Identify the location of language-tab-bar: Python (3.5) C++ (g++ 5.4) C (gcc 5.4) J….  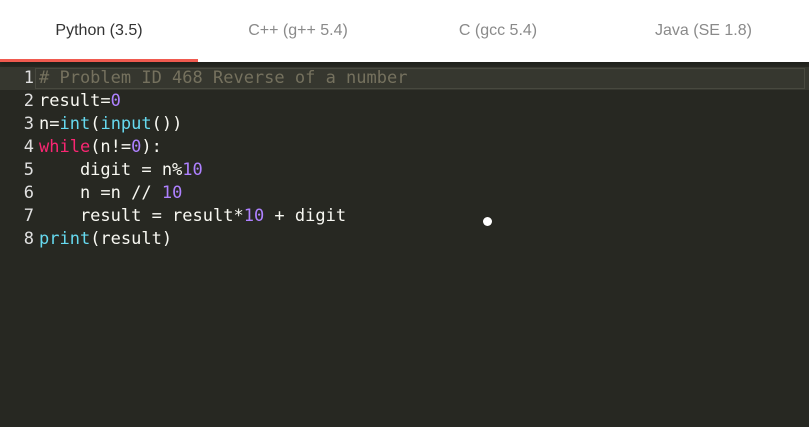
(404, 31).